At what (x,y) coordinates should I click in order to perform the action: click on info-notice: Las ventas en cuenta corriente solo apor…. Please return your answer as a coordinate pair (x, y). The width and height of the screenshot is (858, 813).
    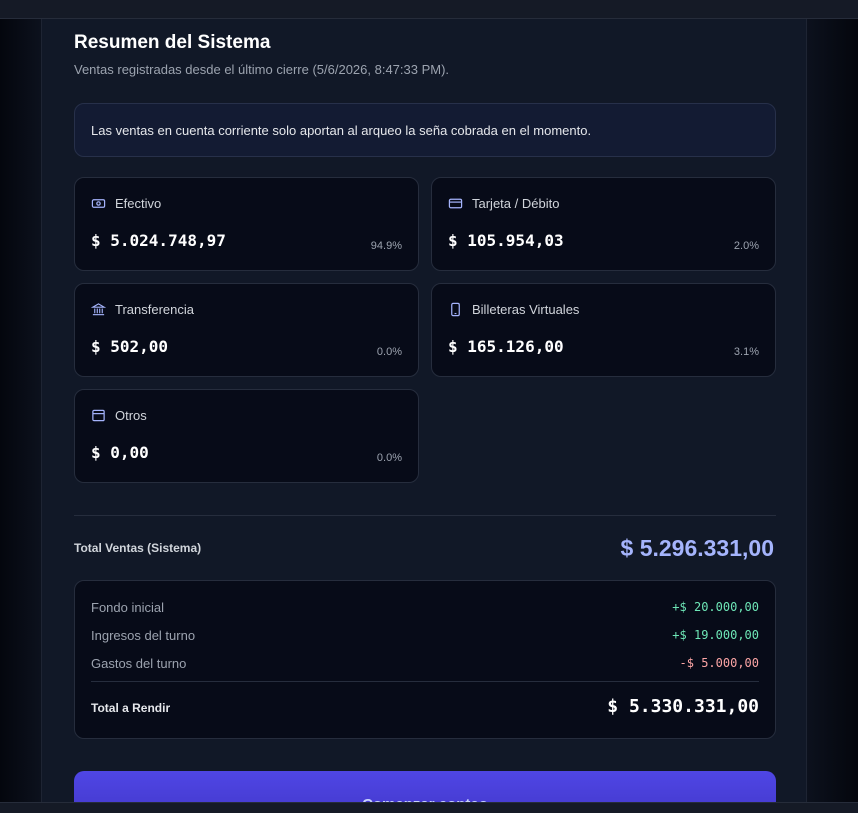
    Looking at the image, I should click on (425, 130).